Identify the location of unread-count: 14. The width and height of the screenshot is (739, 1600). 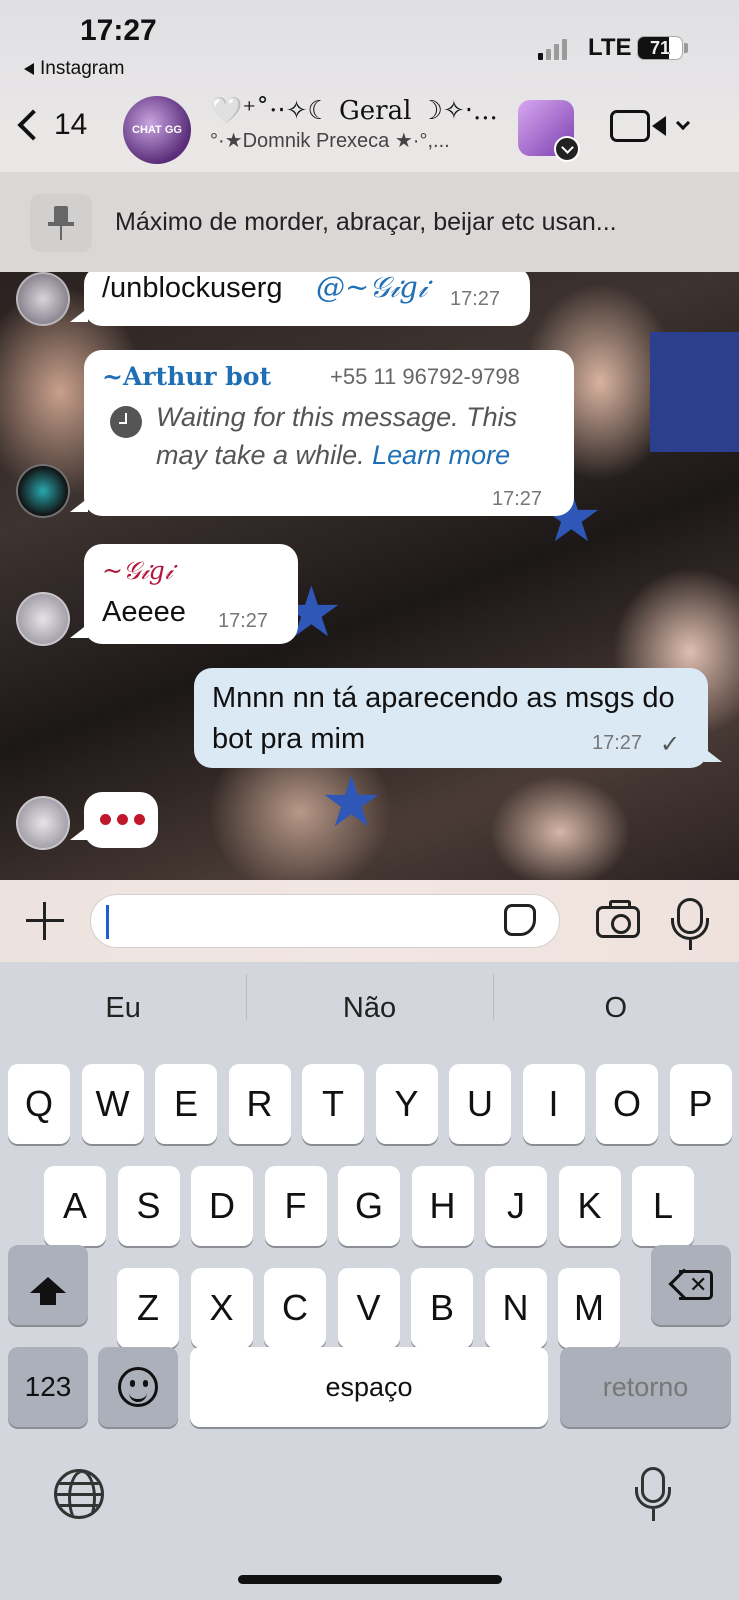
(71, 124).